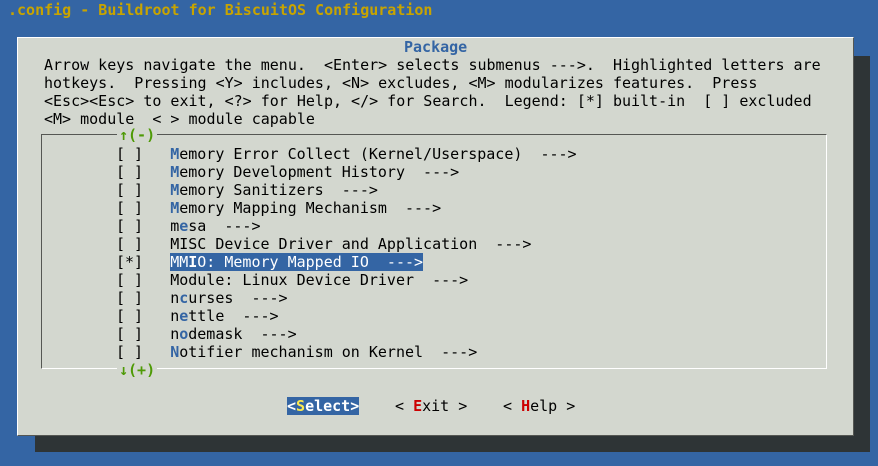 This screenshot has width=878, height=466. Describe the element at coordinates (184, 334) in the screenshot. I see `menu-item-hotkey: o` at that location.